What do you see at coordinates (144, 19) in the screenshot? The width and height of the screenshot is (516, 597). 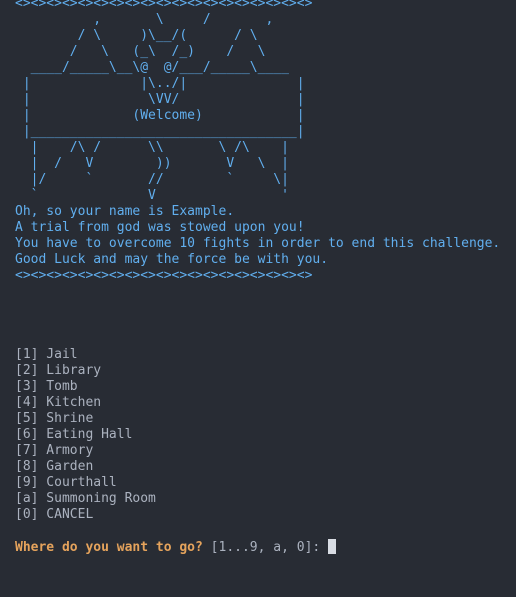 I see `ascii-art-line: , \ / ,` at bounding box center [144, 19].